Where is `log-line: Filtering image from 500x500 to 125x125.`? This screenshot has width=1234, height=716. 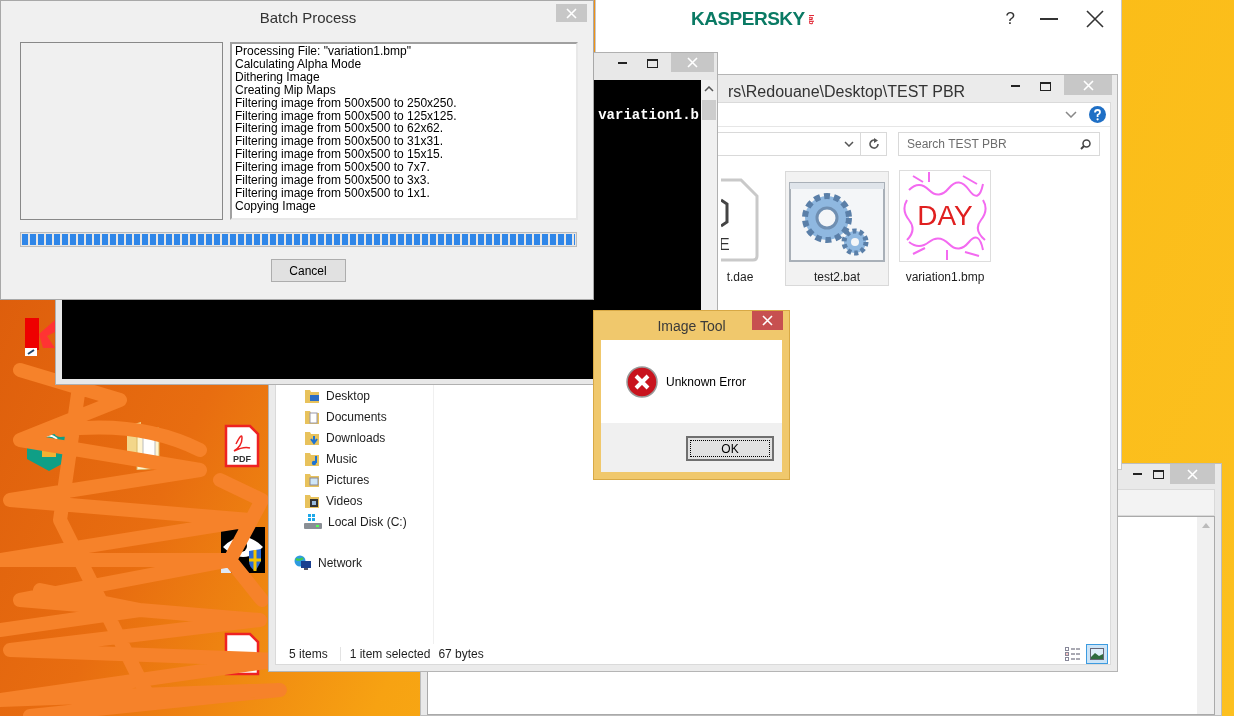 log-line: Filtering image from 500x500 to 125x125. is located at coordinates (346, 116).